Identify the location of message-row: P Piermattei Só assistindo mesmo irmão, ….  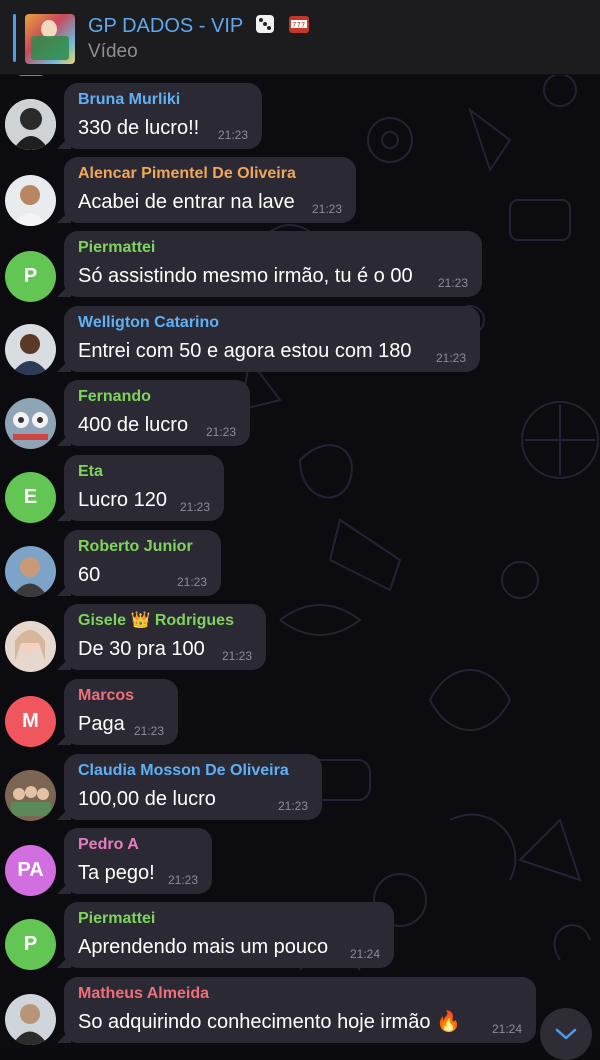
(300, 267).